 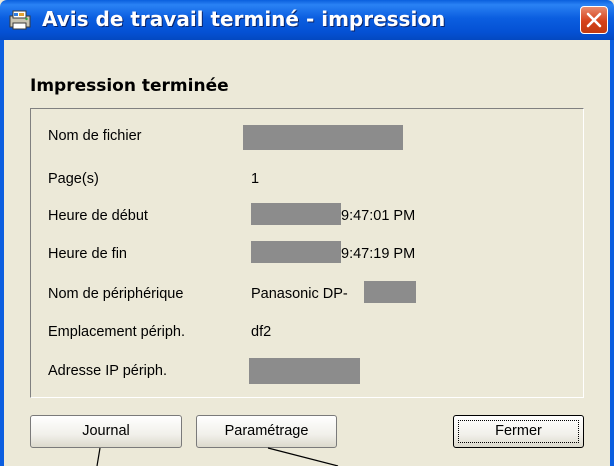 I want to click on callout-lines, so click(x=217, y=456).